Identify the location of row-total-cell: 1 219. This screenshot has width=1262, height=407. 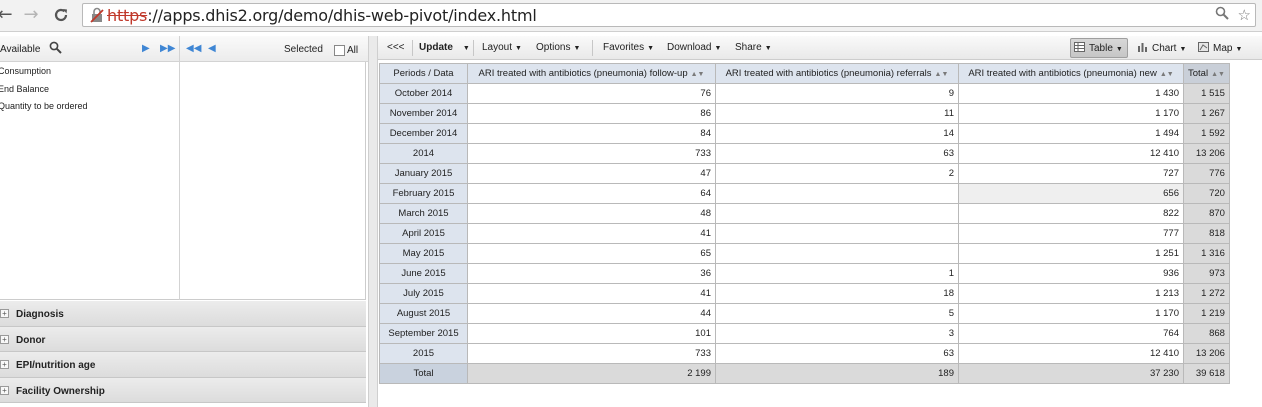
(1206, 313).